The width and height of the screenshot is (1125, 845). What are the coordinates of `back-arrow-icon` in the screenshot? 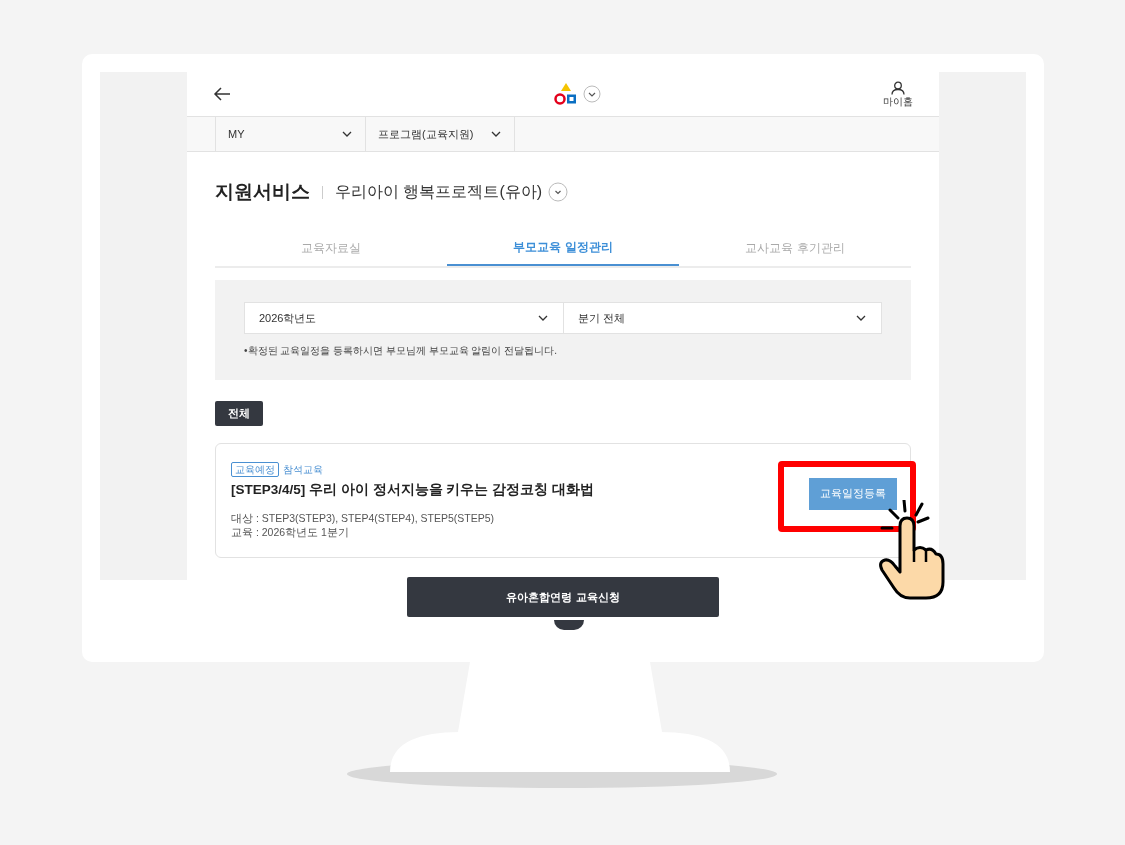 It's located at (222, 94).